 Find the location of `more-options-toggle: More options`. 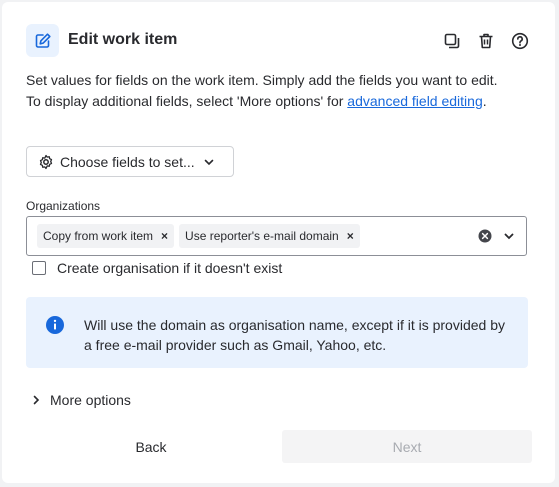

more-options-toggle: More options is located at coordinates (80, 400).